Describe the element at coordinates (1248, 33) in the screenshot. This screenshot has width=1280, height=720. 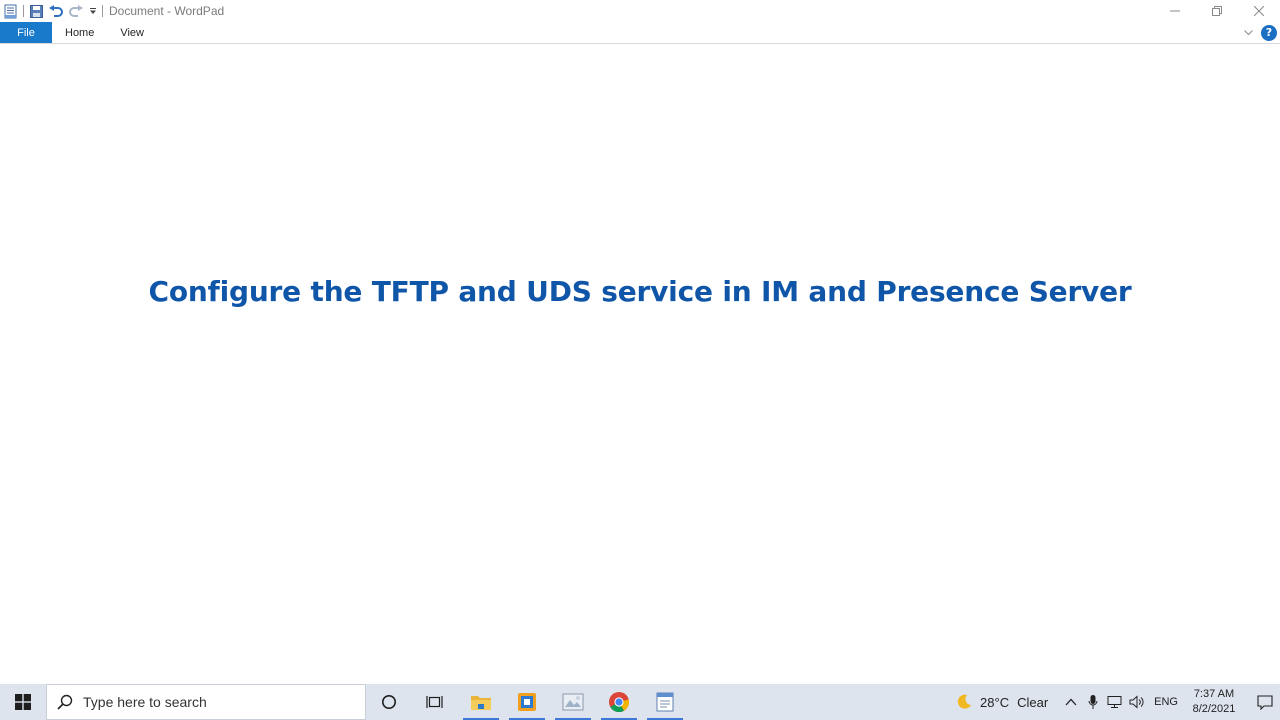
I see `expand-ribbon-icon` at that location.